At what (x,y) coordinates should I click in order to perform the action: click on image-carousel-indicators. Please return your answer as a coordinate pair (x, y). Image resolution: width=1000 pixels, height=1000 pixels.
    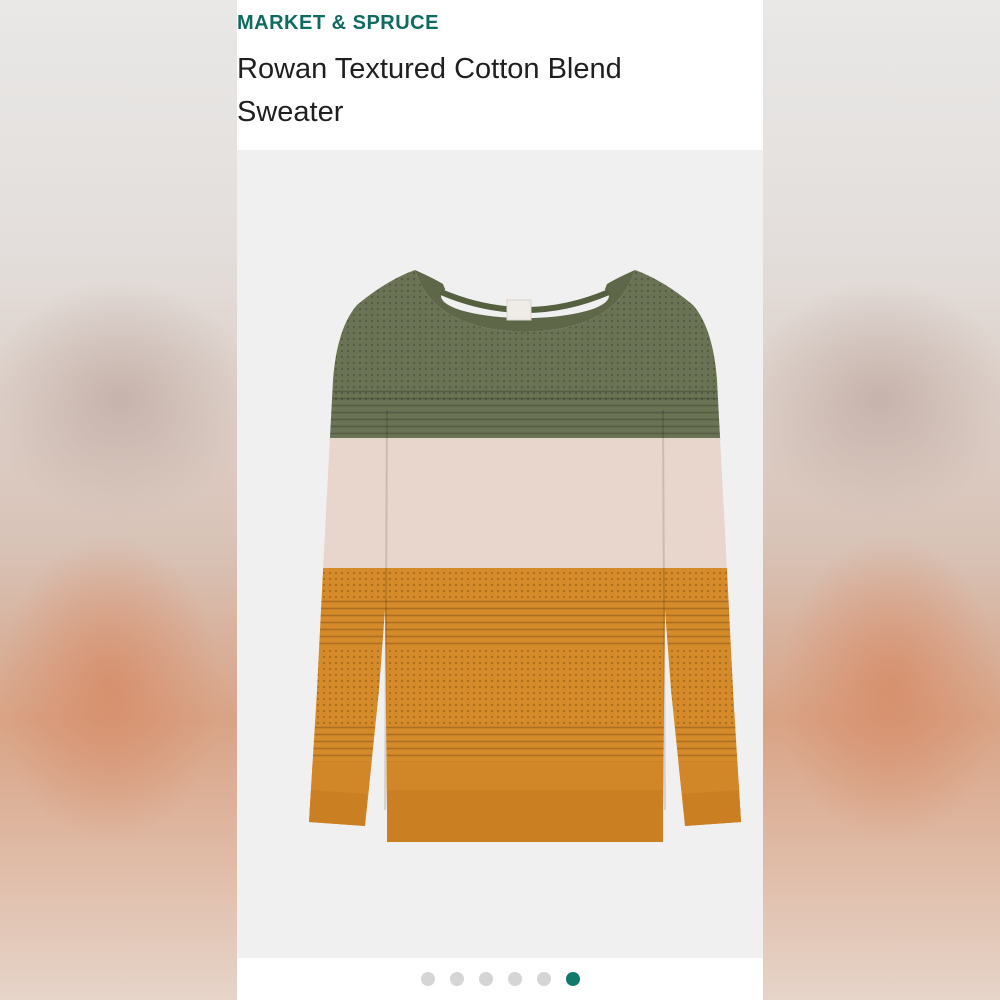
    Looking at the image, I should click on (500, 979).